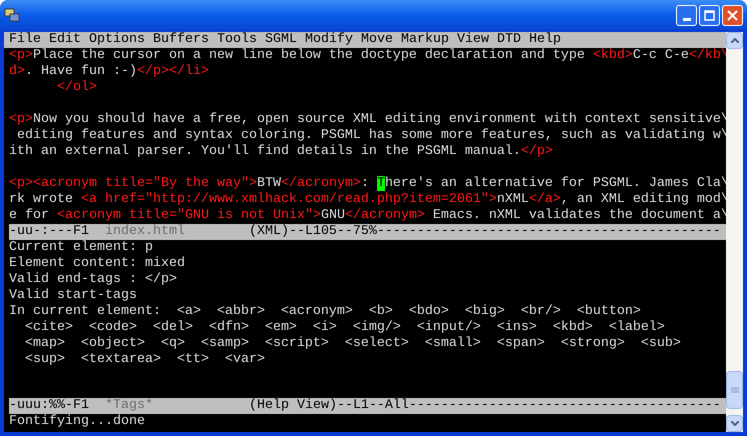  I want to click on help-line: <map> <object> <q> <samp> <script> <select> <small> <span> <strong> <sub>, so click(352, 344).